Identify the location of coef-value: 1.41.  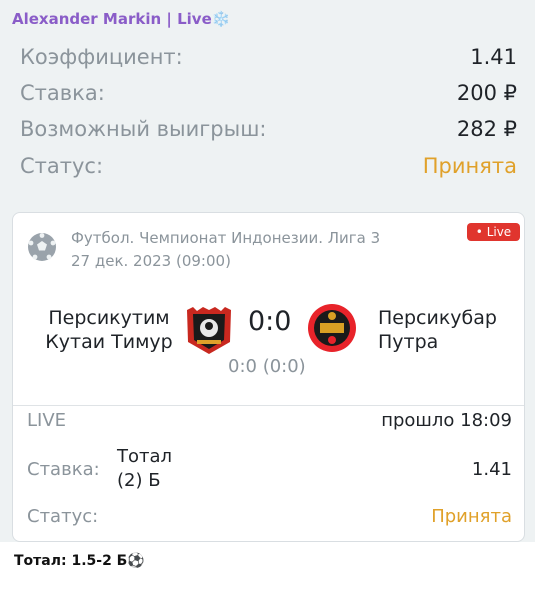
(493, 57).